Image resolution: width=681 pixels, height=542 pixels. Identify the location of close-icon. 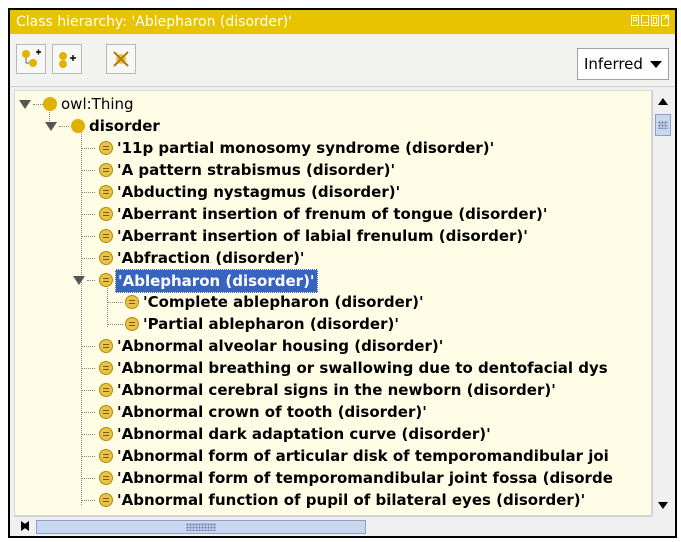
(665, 19).